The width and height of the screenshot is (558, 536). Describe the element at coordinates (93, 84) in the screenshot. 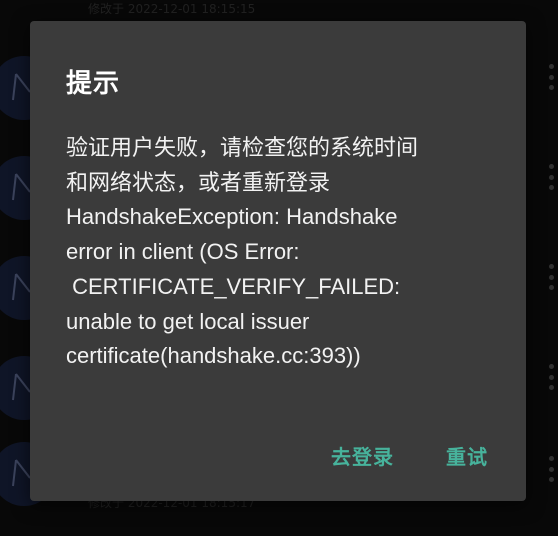

I see `dialog-title: 提示` at that location.